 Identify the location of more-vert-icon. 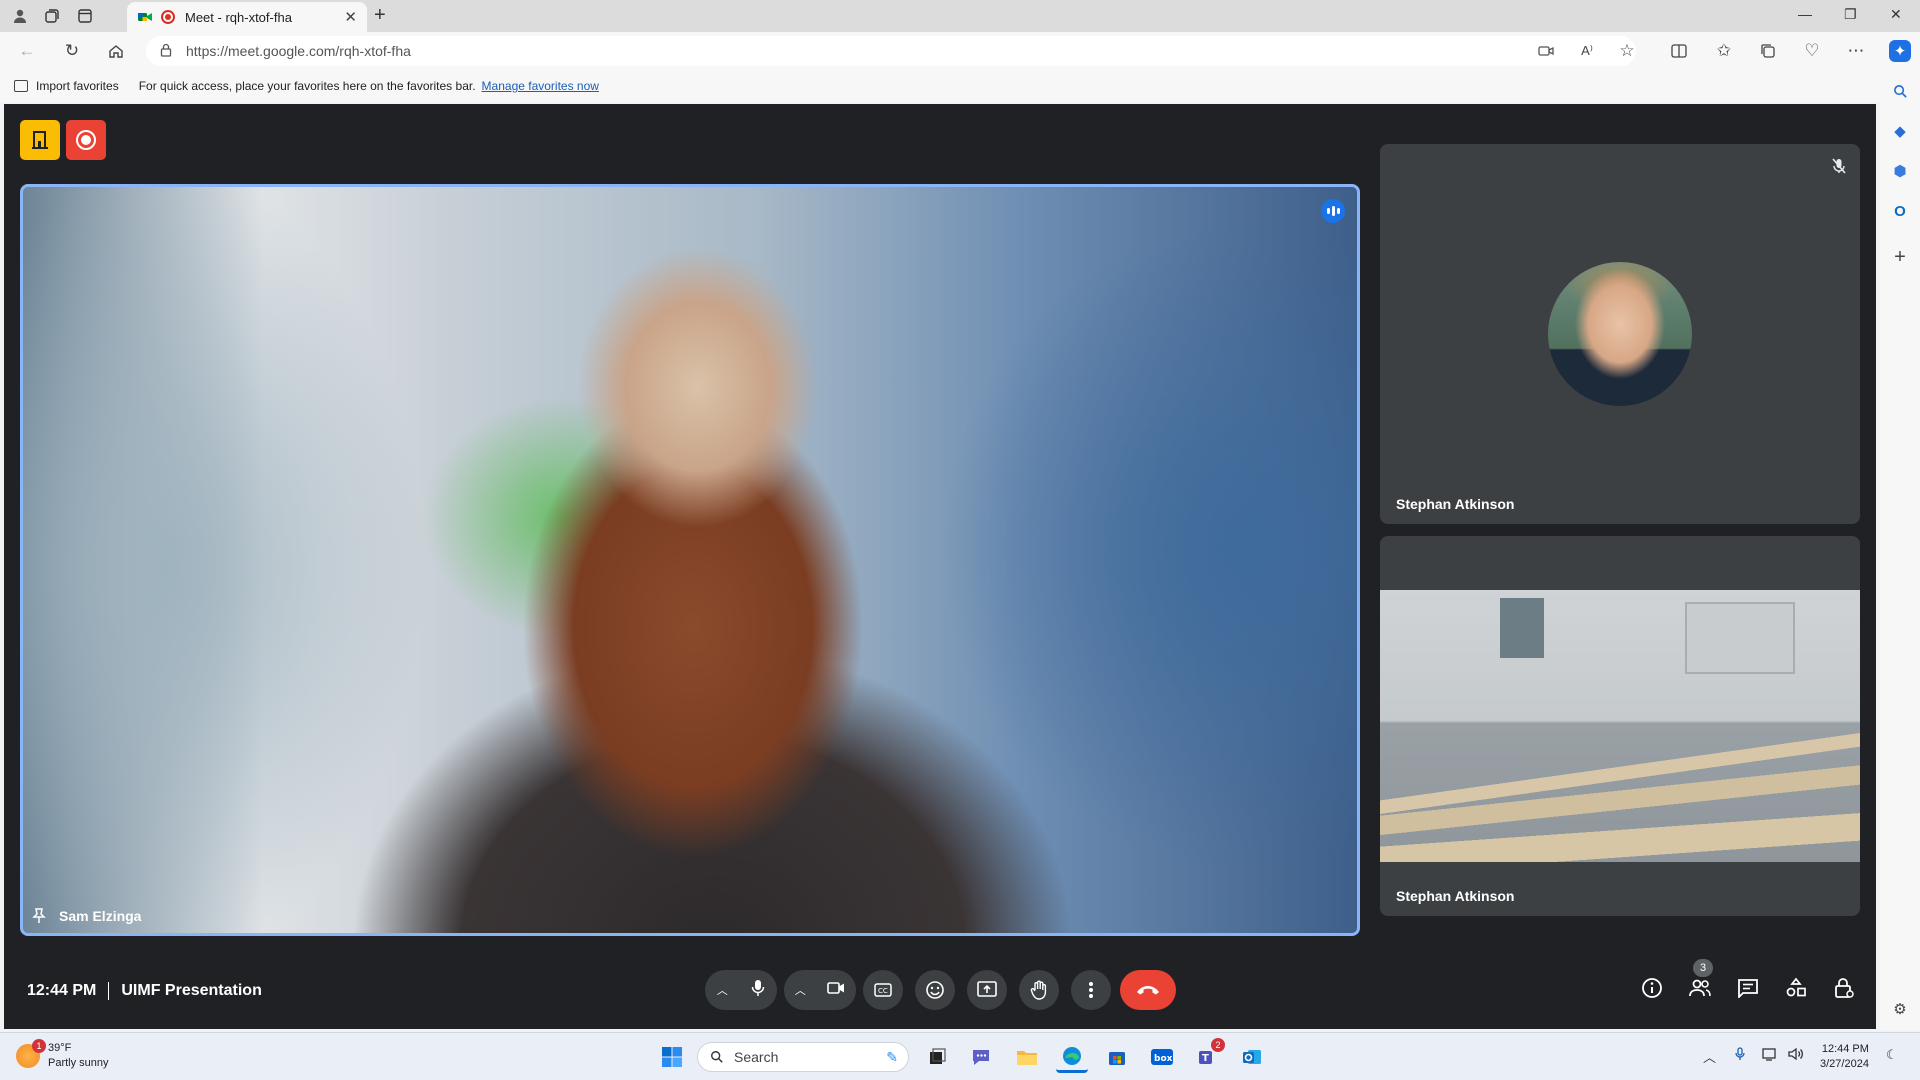
(1091, 990).